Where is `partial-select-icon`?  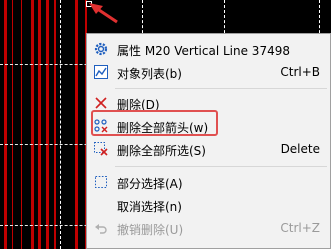
partial-select-icon is located at coordinates (101, 182).